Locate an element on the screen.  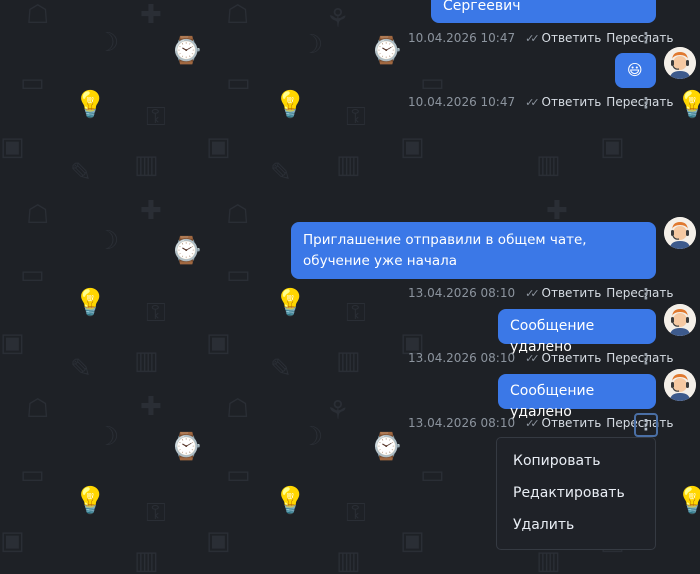
menu-item-delete: Удалить is located at coordinates (576, 530).